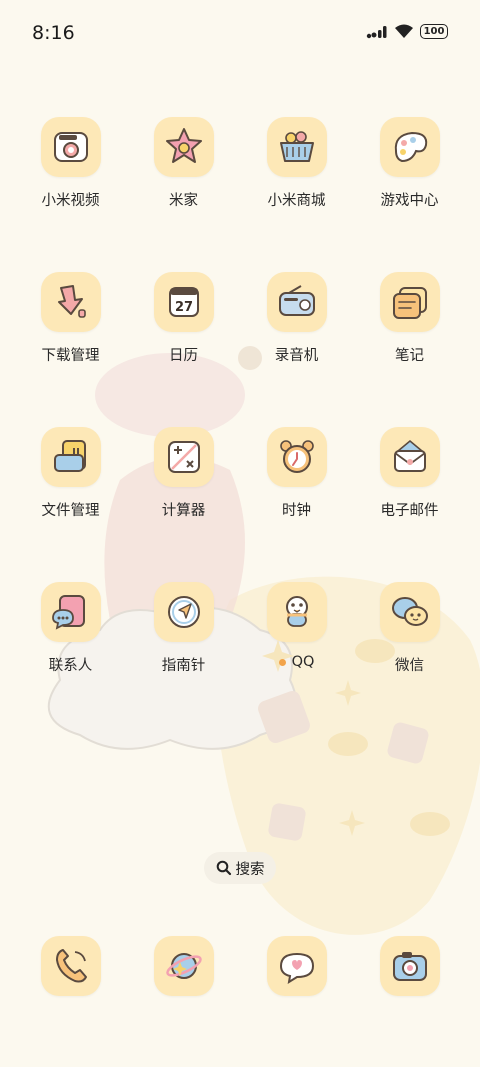 The image size is (480, 1067). I want to click on status-time: 8:16, so click(53, 33).